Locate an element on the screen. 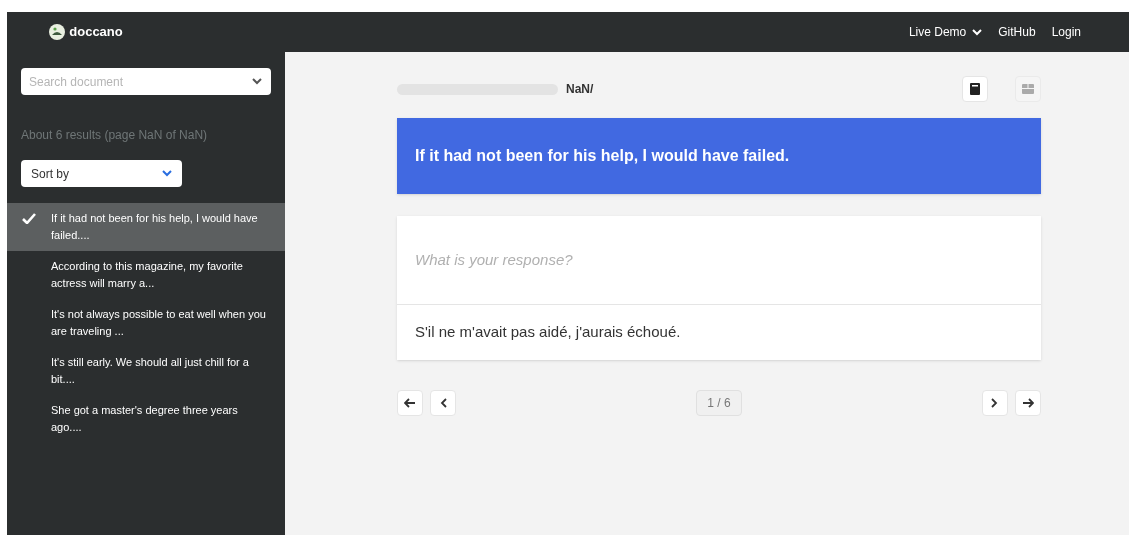 The image size is (1129, 535). page-indicator: 1 / 6 is located at coordinates (719, 403).